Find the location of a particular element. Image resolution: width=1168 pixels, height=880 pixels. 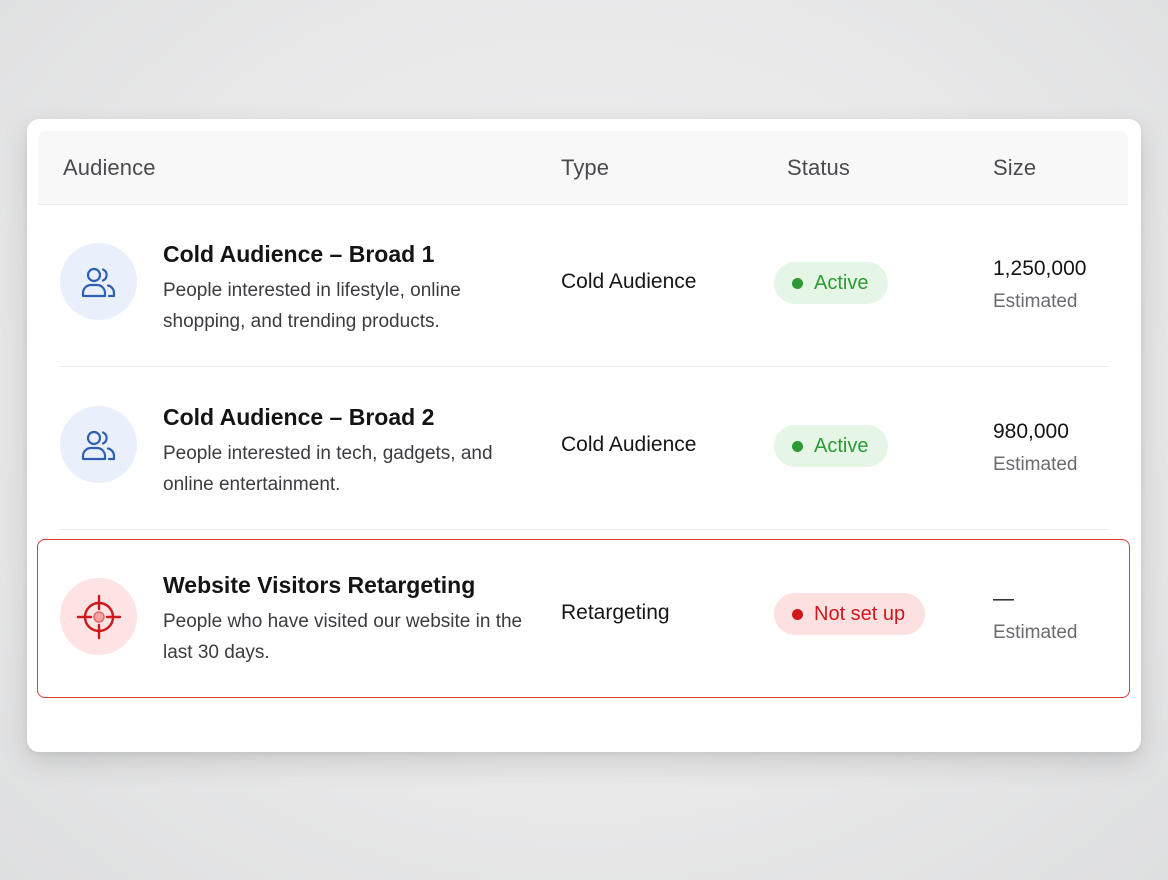

audience-title: Website Visitors Retargeting is located at coordinates (319, 585).